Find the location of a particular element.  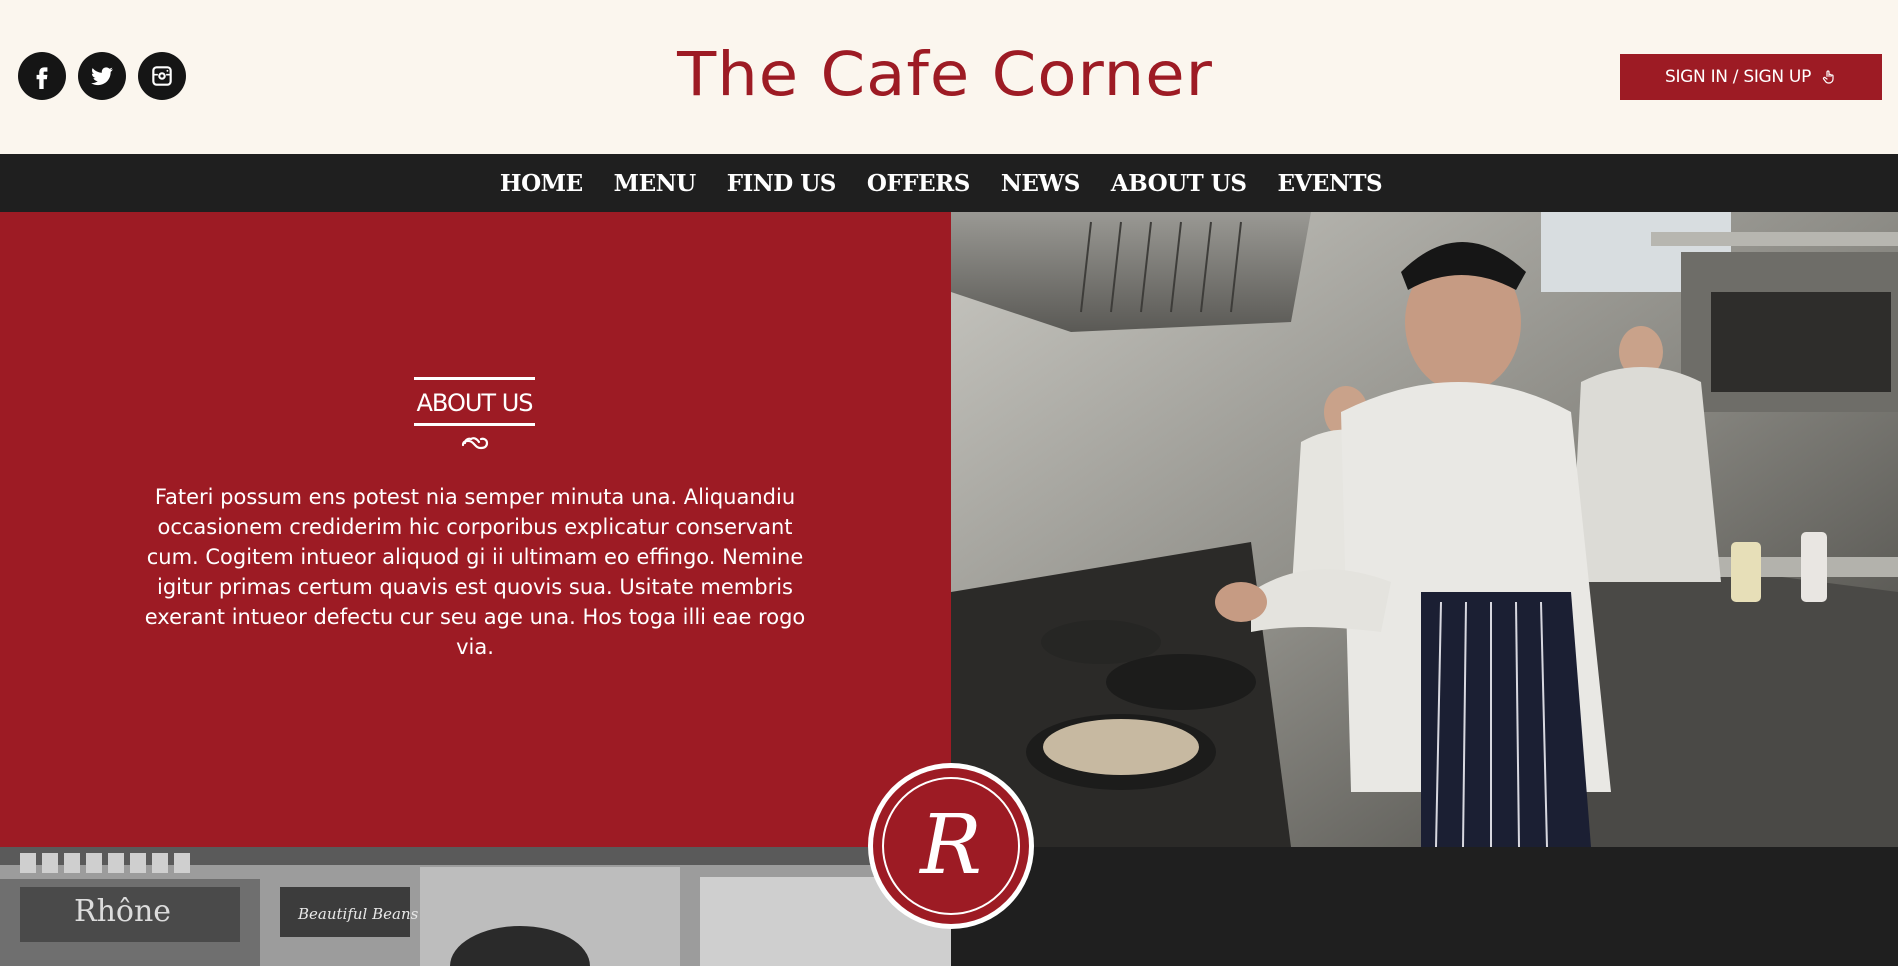

nav-menu: MENU is located at coordinates (655, 183).